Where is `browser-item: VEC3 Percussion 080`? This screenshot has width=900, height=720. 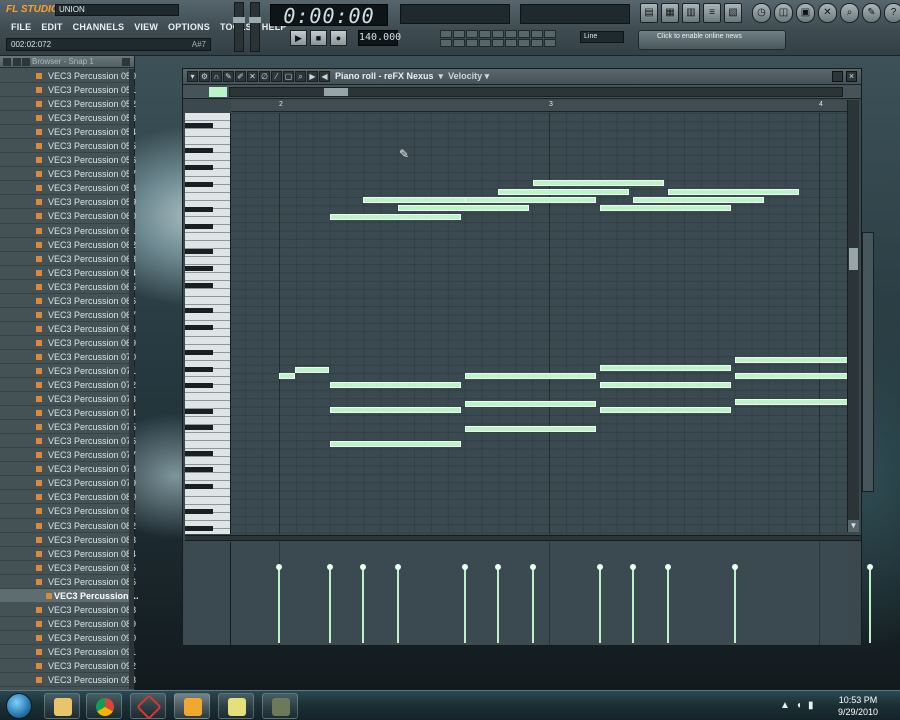 browser-item: VEC3 Percussion 080 is located at coordinates (68, 497).